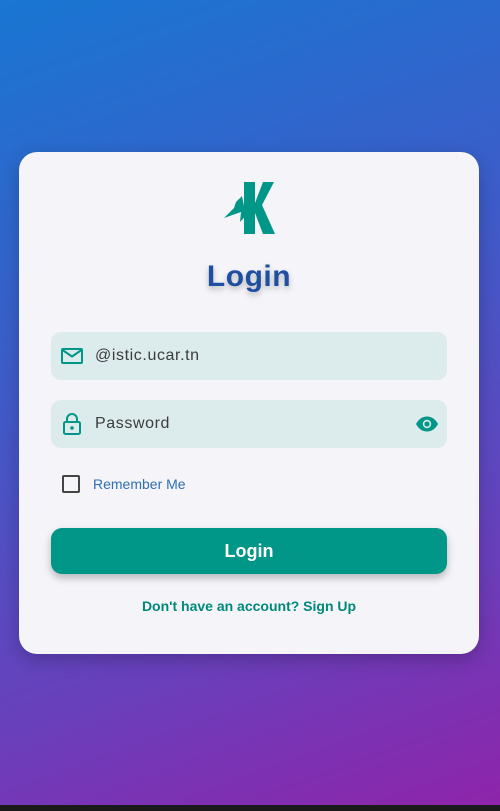  What do you see at coordinates (249, 606) in the screenshot?
I see `signup-link: Don't have an account? Sign Up` at bounding box center [249, 606].